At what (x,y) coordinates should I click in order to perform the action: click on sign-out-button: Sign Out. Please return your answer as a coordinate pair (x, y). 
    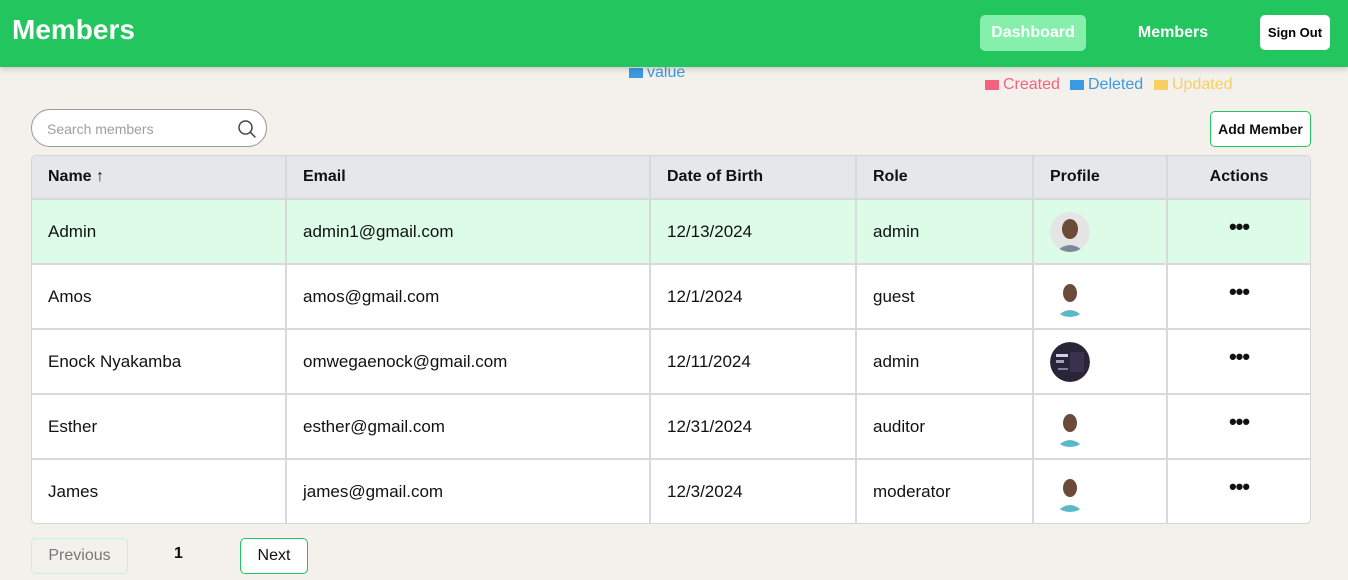
    Looking at the image, I should click on (1295, 32).